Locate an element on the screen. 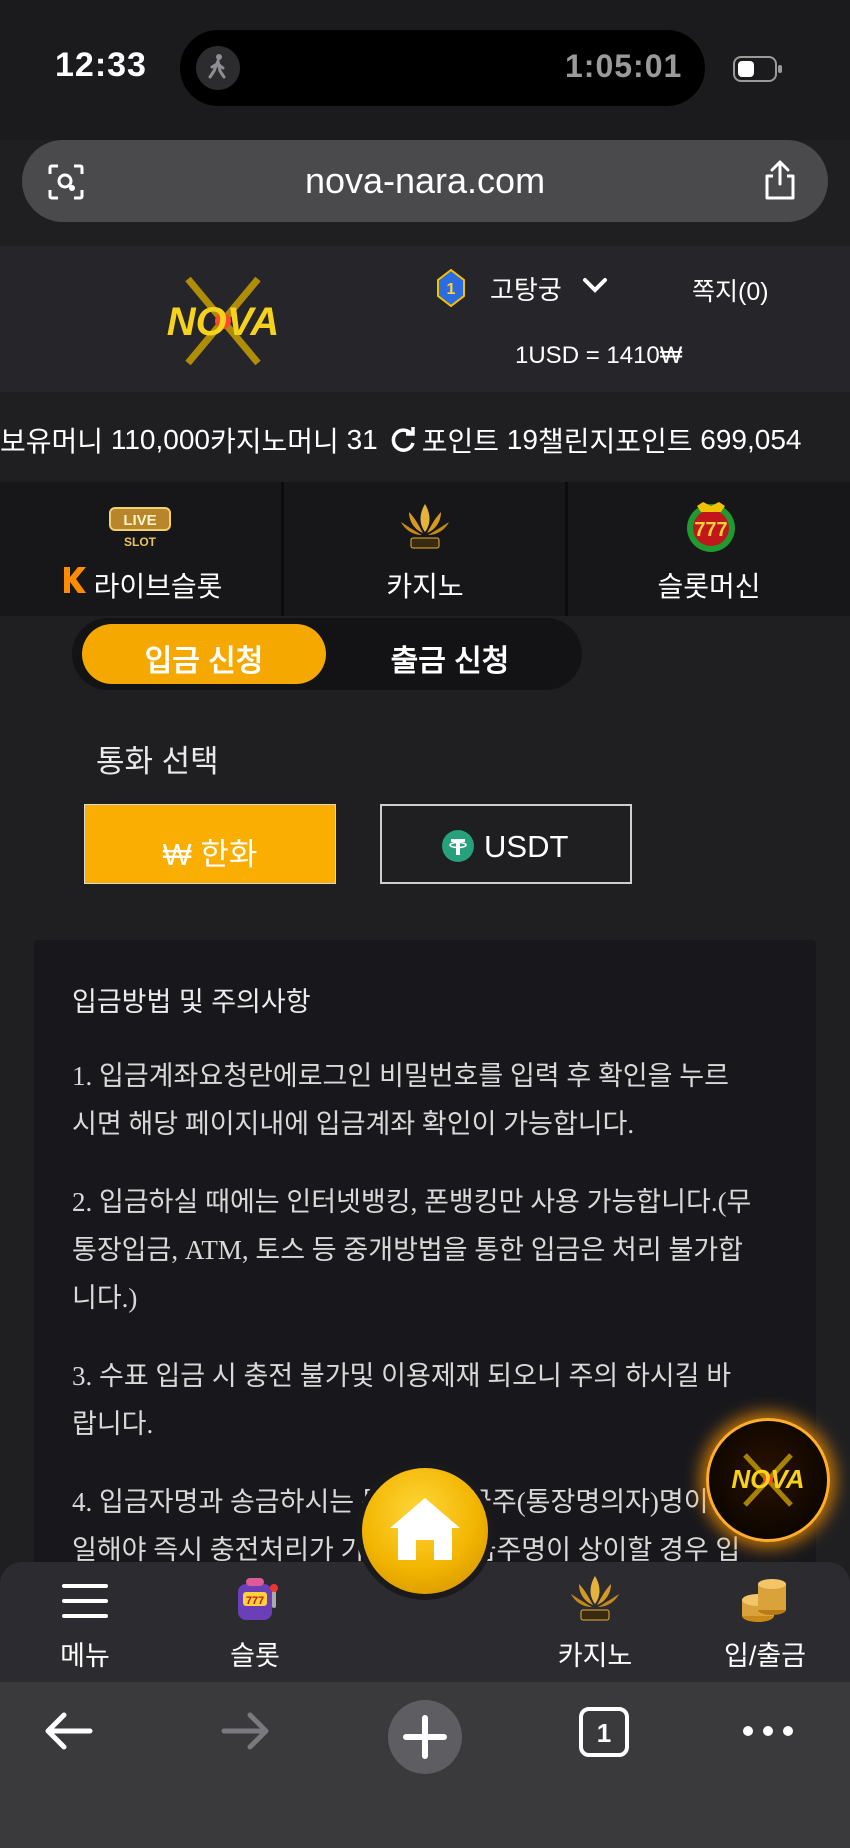  share-icon is located at coordinates (780, 180).